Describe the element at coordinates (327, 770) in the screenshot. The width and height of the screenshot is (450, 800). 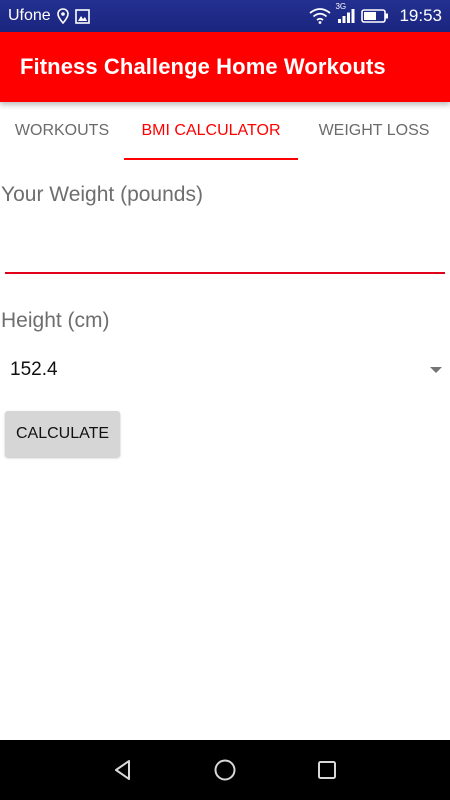
I see `recents-icon` at that location.